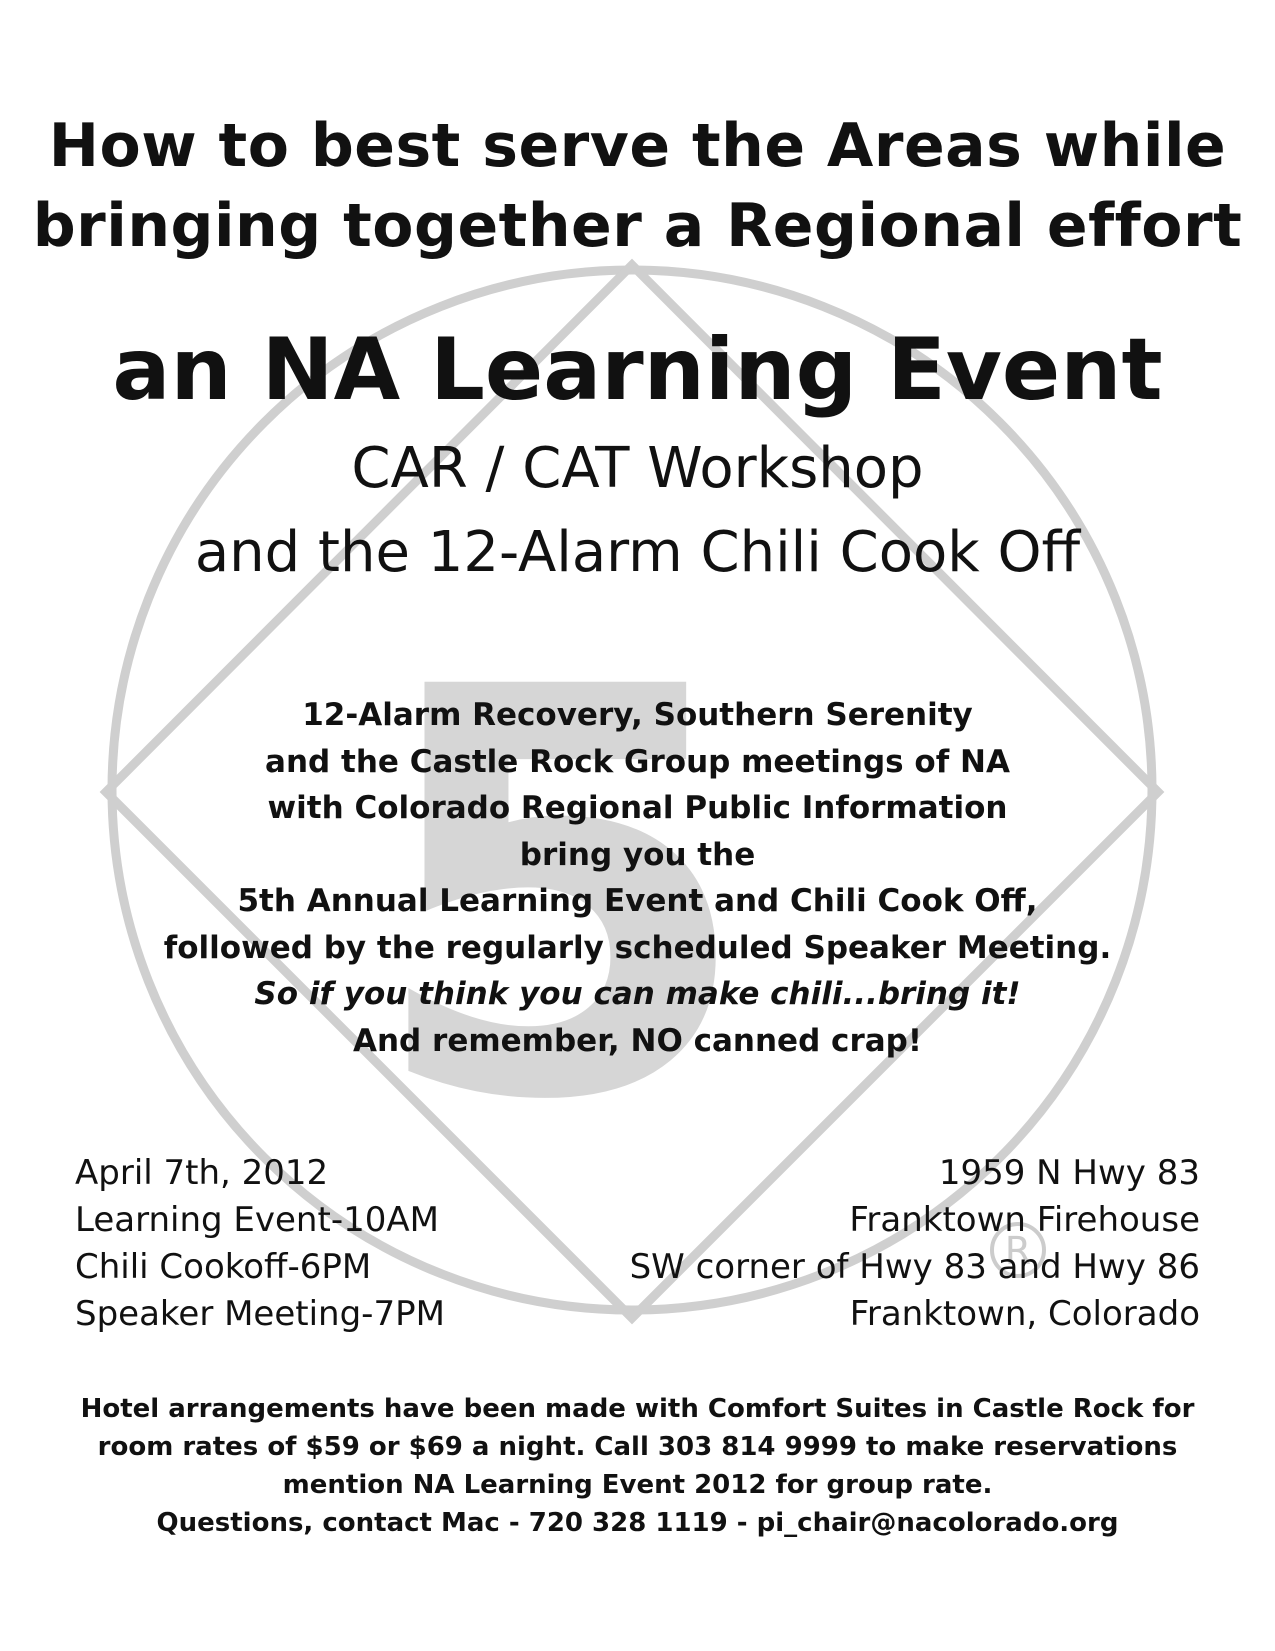  I want to click on heading-line-2: bringing together a Regional effort, so click(637, 226).